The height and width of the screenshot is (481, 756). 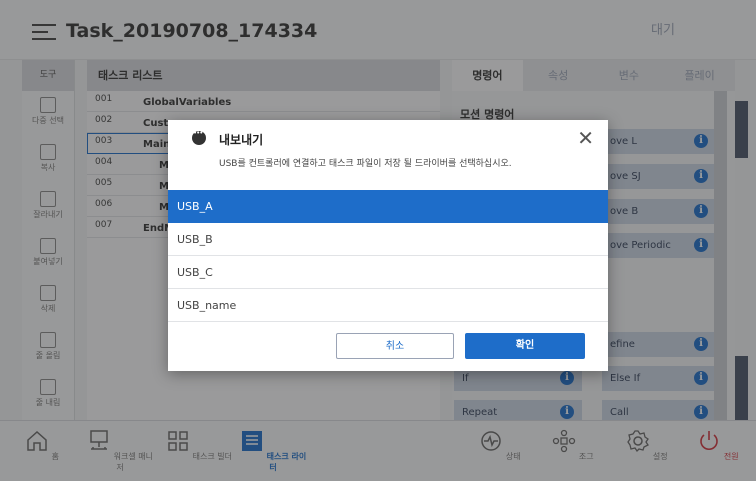 I want to click on confirm-button: 확인, so click(x=525, y=346).